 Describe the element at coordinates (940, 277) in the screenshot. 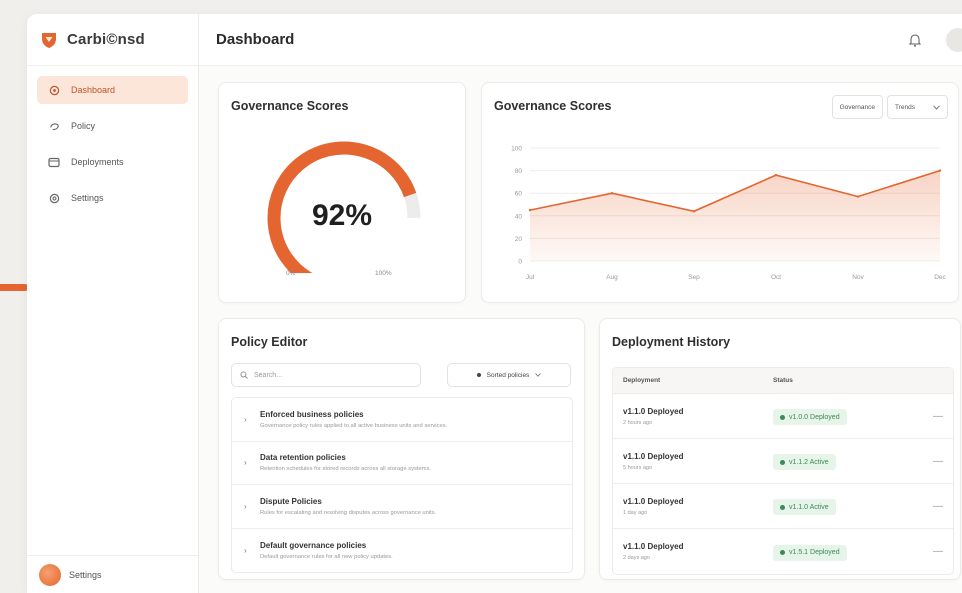

I see `x-tick-label: Dec` at that location.